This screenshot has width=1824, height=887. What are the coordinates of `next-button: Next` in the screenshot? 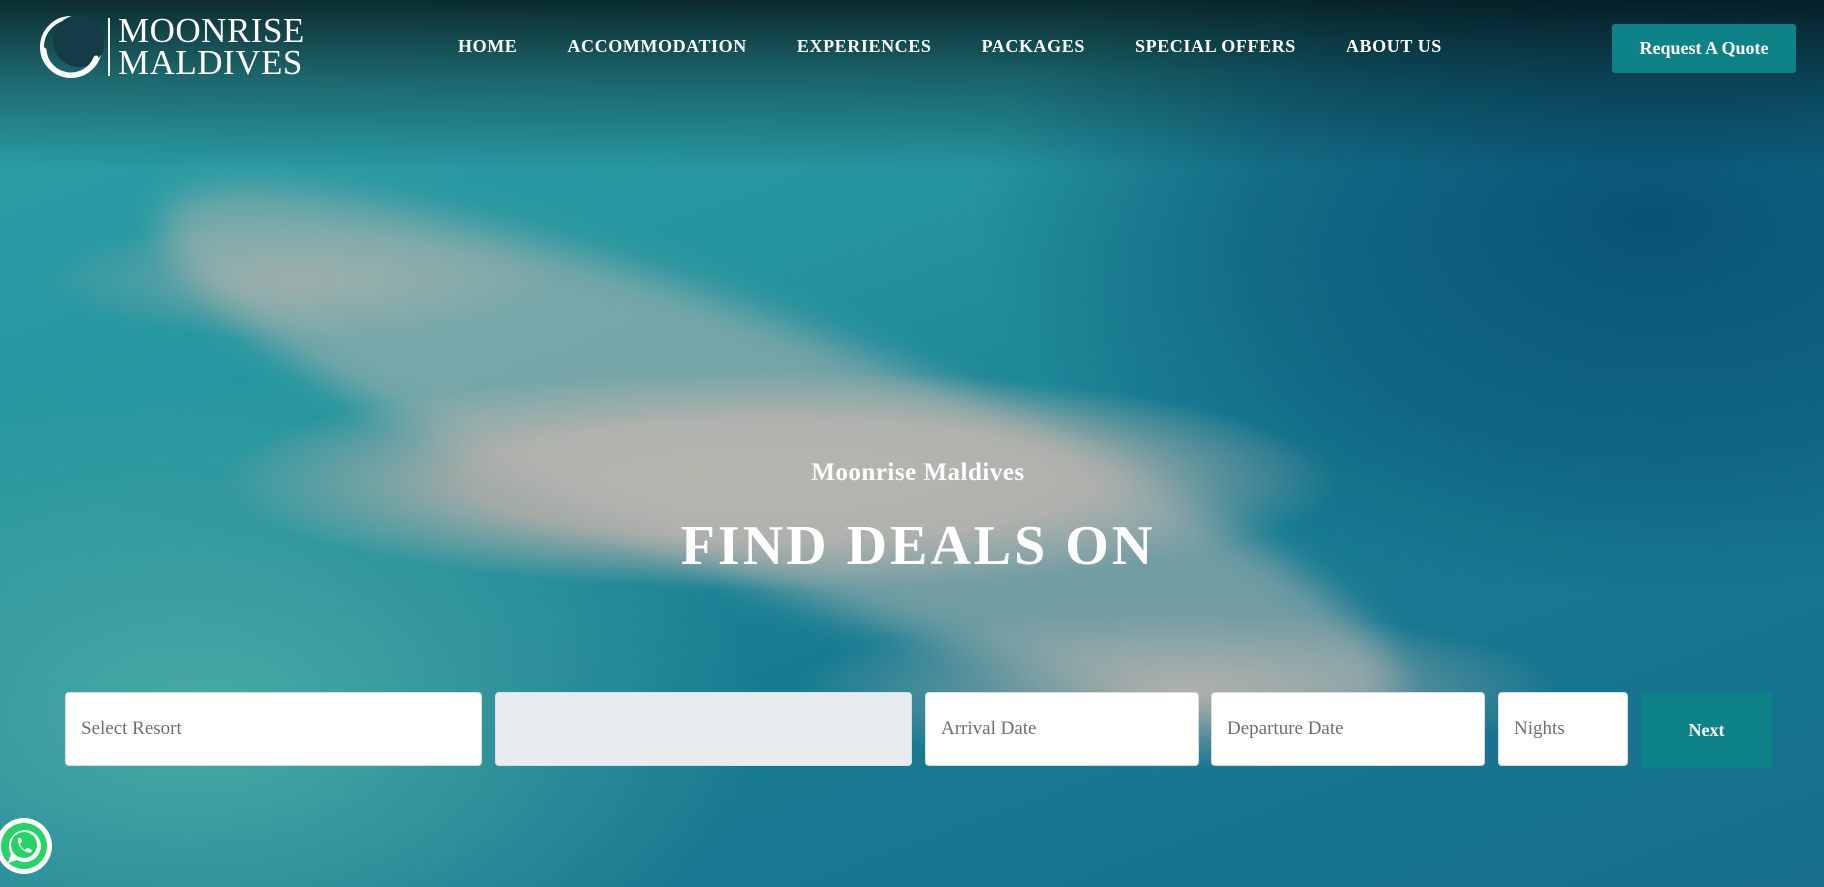 It's located at (1706, 730).